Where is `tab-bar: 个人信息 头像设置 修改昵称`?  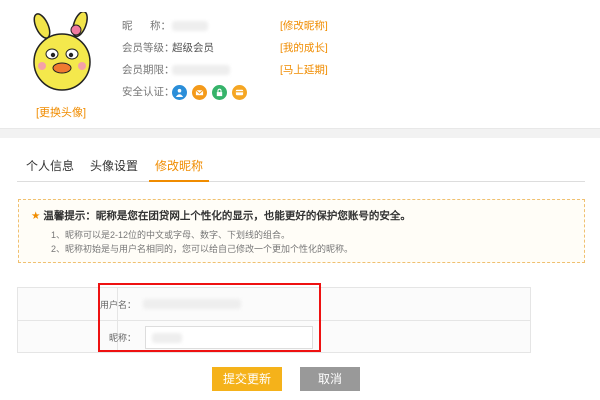 tab-bar: 个人信息 头像设置 修改昵称 is located at coordinates (301, 167).